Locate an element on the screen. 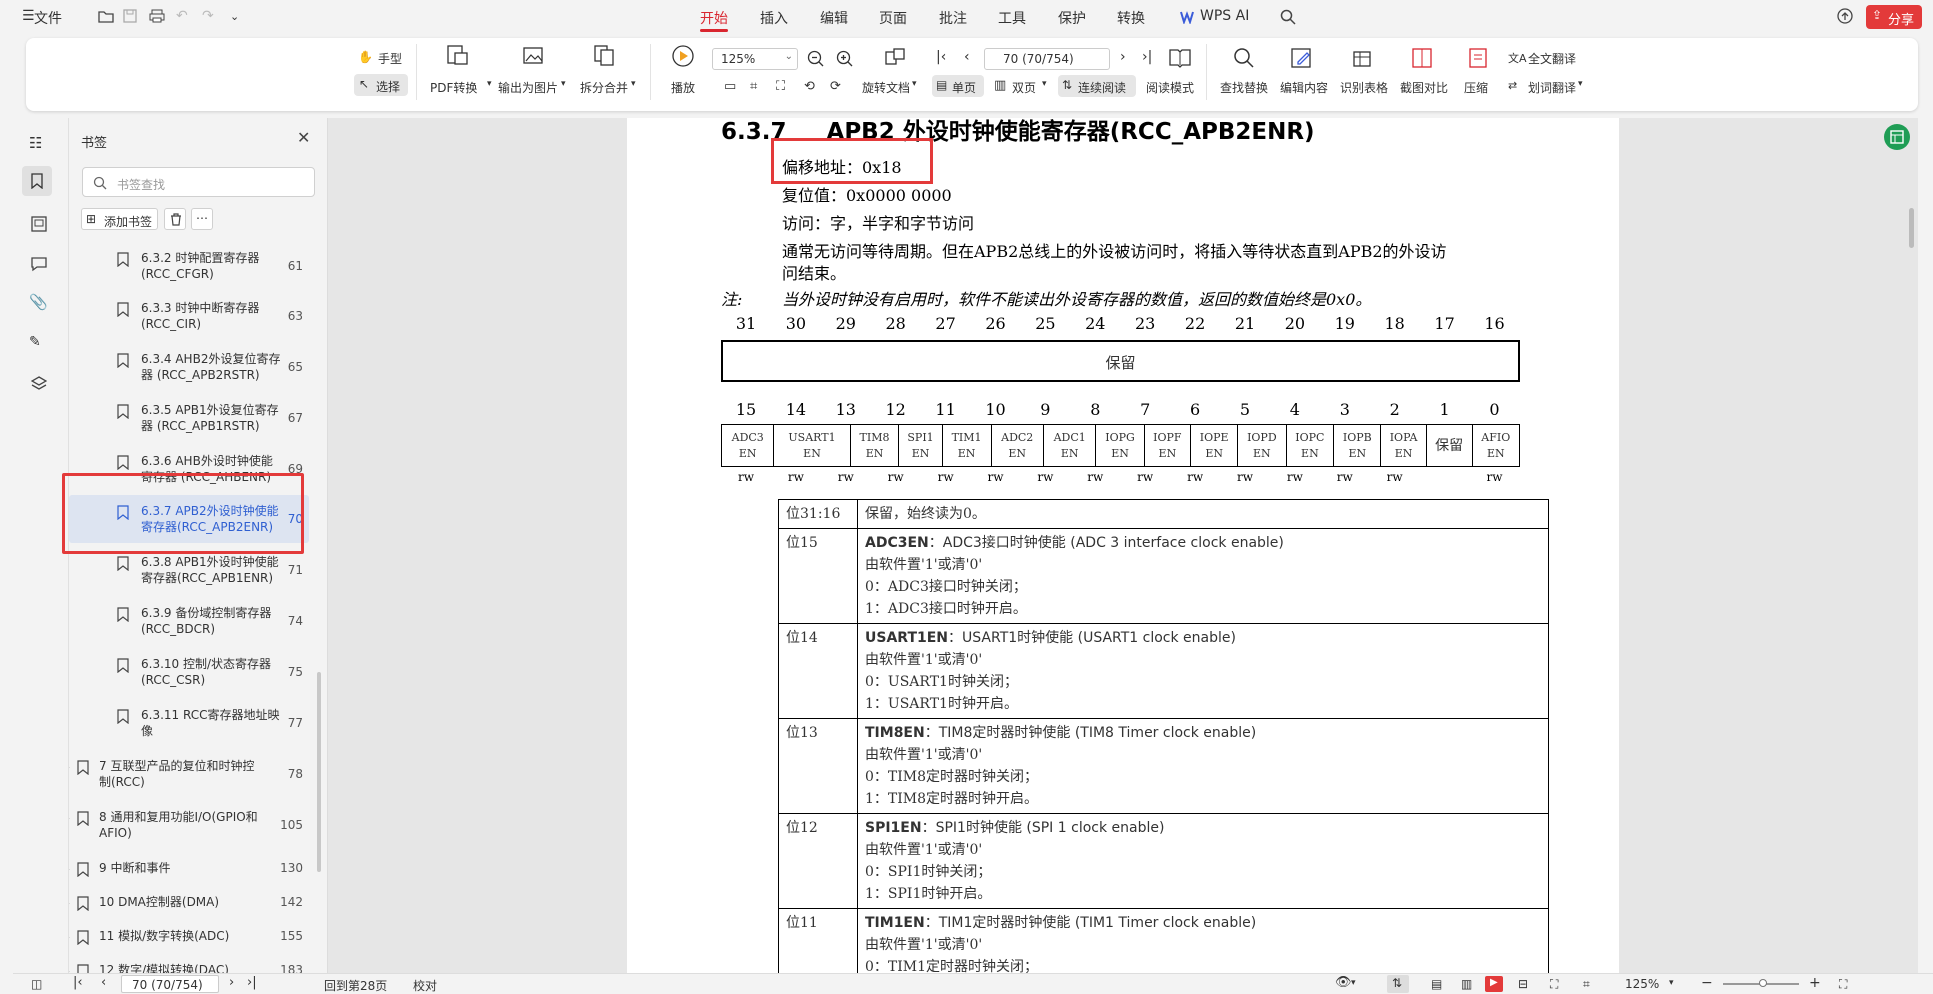 The height and width of the screenshot is (994, 1933). comment-icon is located at coordinates (39, 264).